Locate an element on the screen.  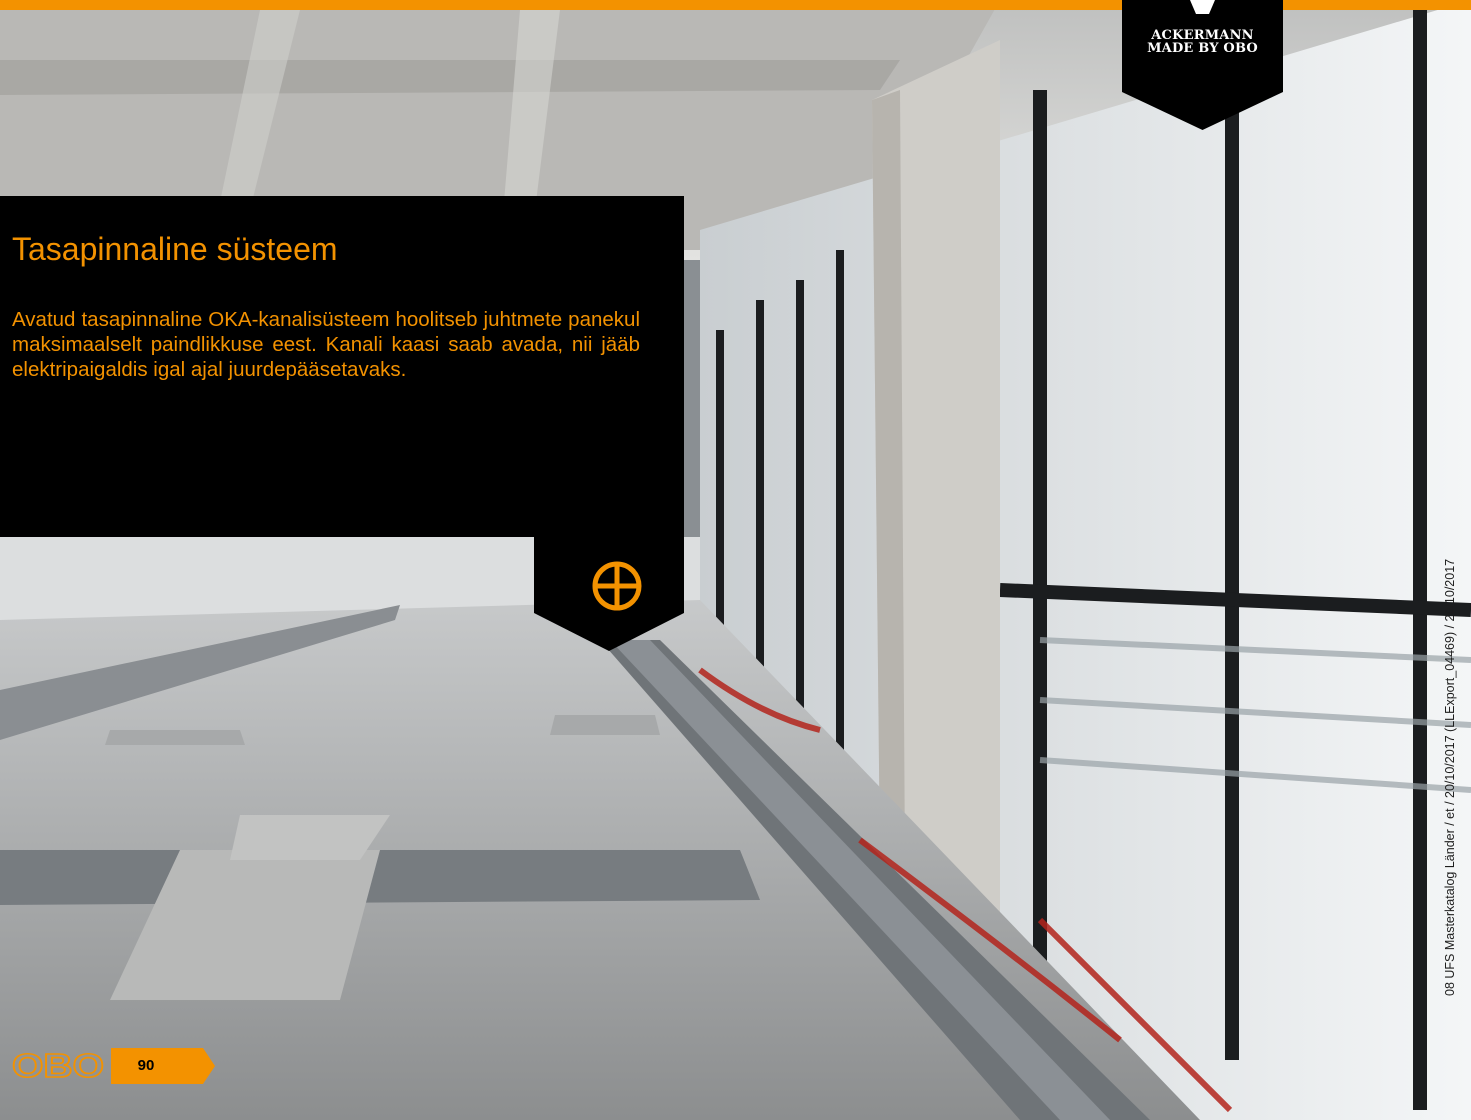
obo-logo: OBO is located at coordinates (58, 1065).